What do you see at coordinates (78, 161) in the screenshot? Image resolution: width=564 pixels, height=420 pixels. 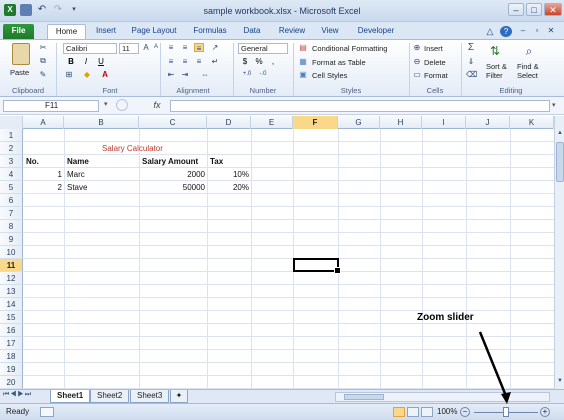 I see `cell-b3: Name` at bounding box center [78, 161].